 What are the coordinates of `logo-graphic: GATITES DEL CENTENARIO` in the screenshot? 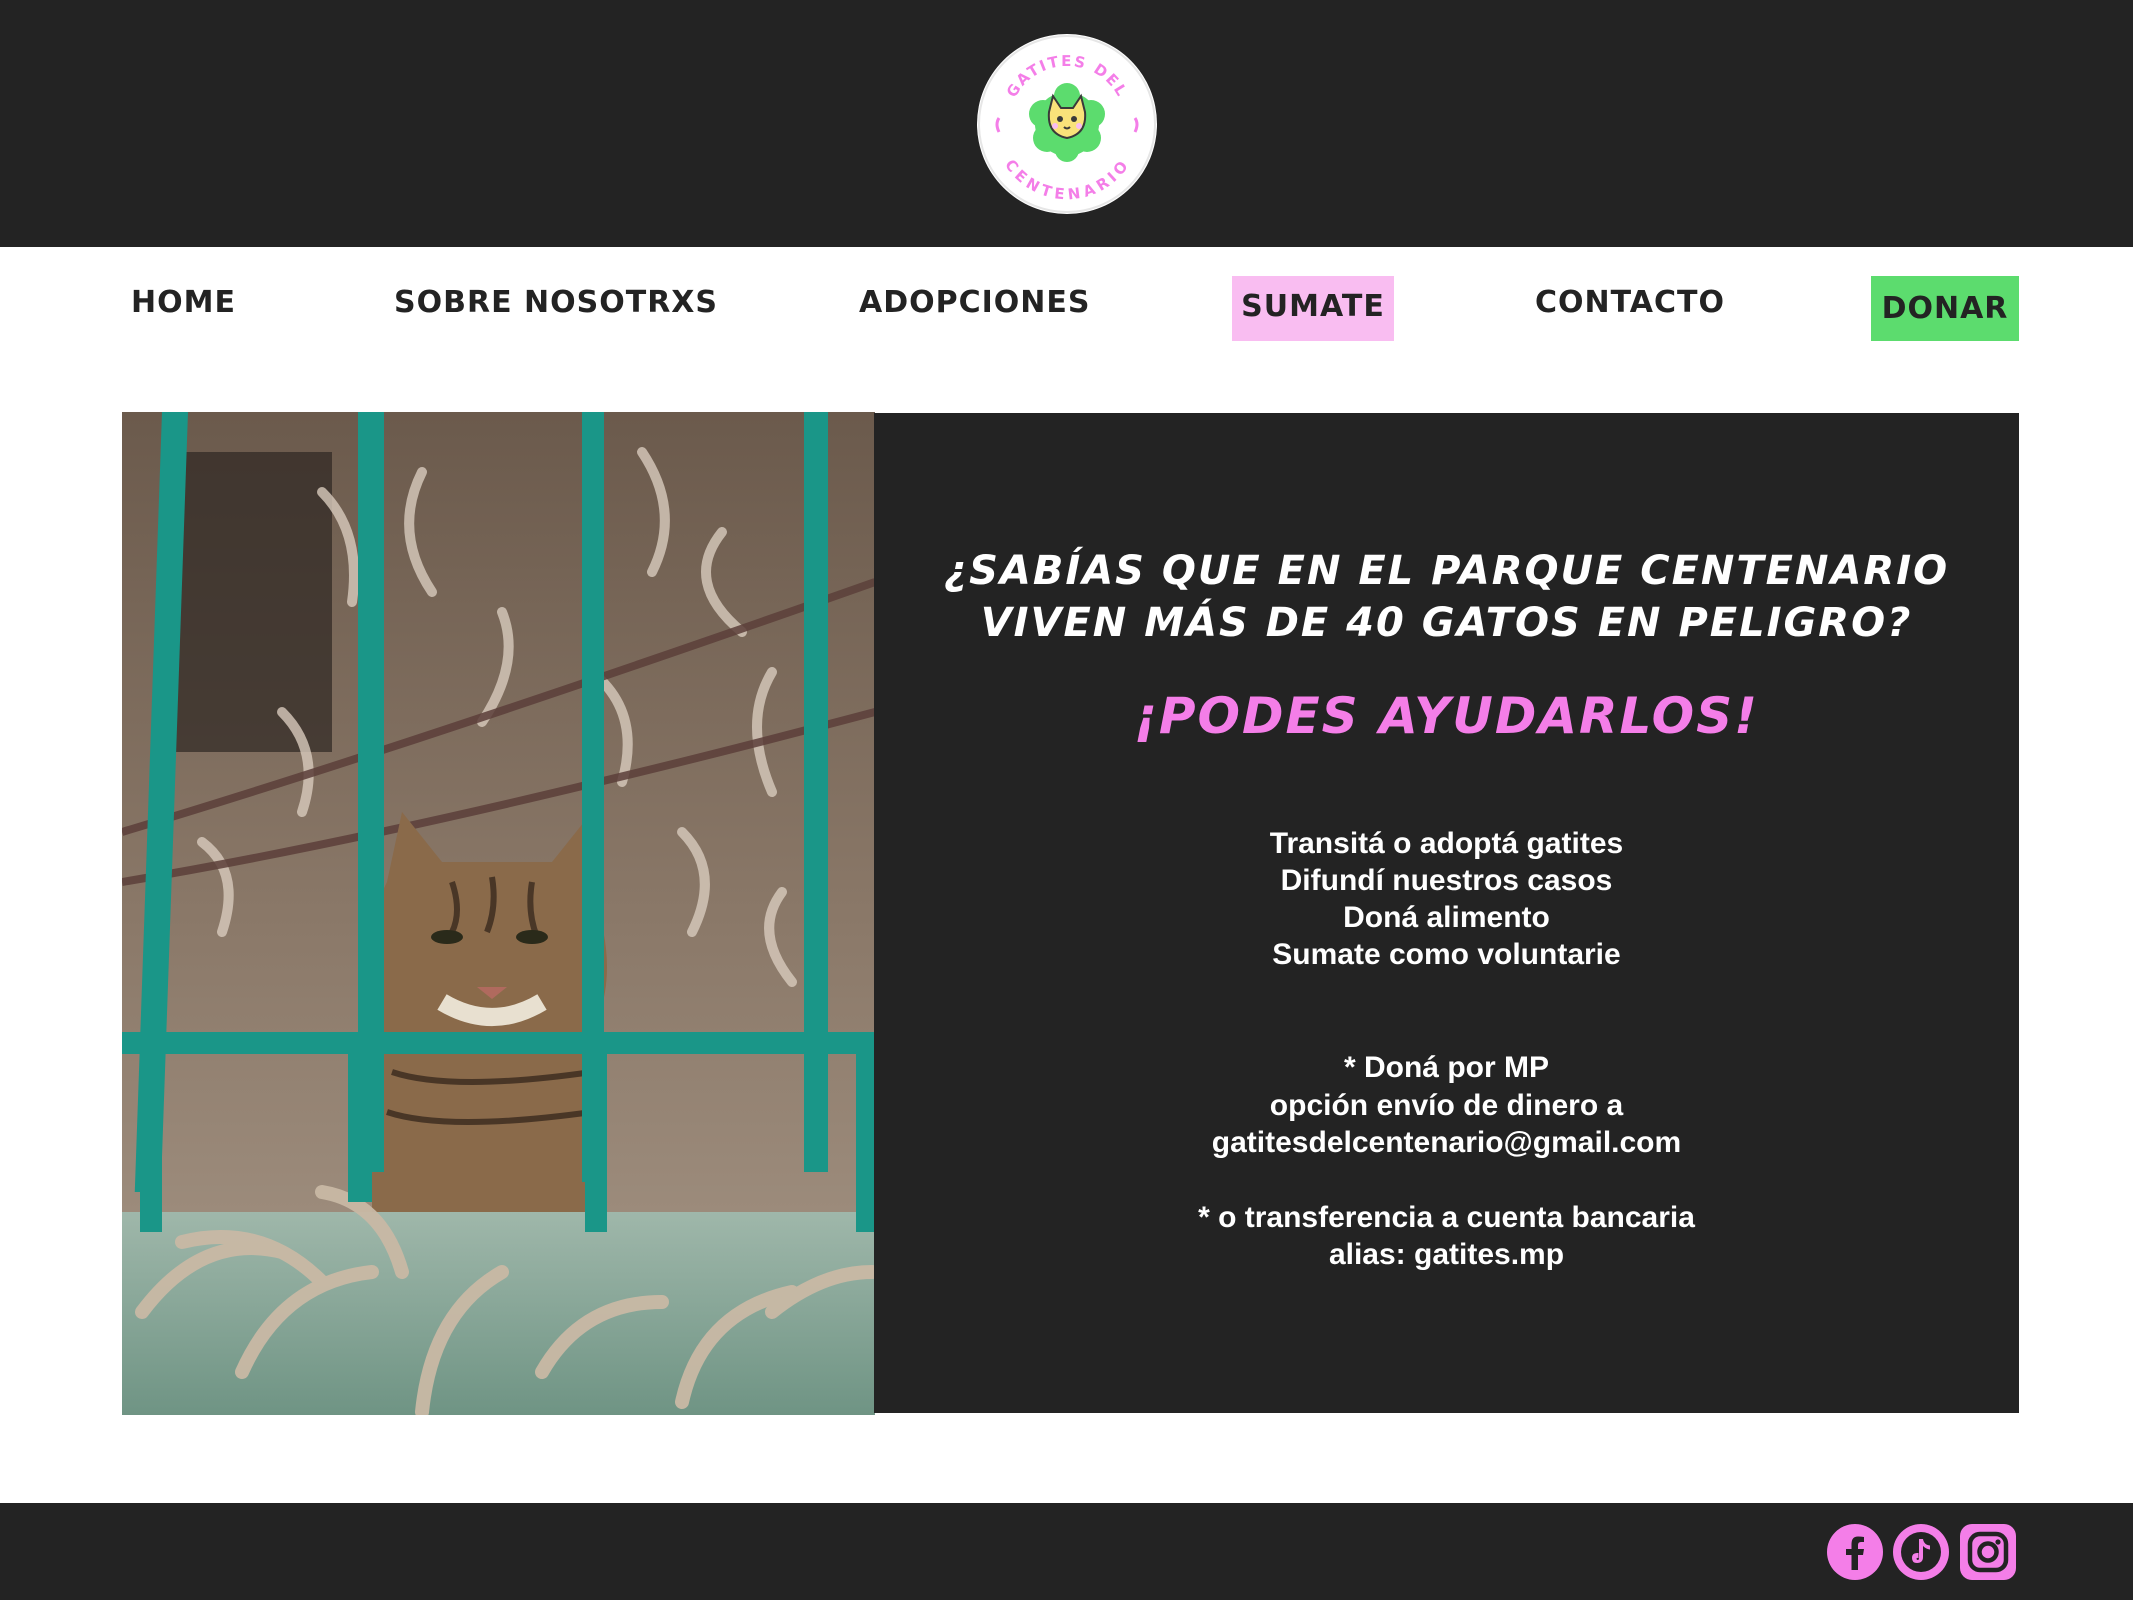 It's located at (1067, 124).